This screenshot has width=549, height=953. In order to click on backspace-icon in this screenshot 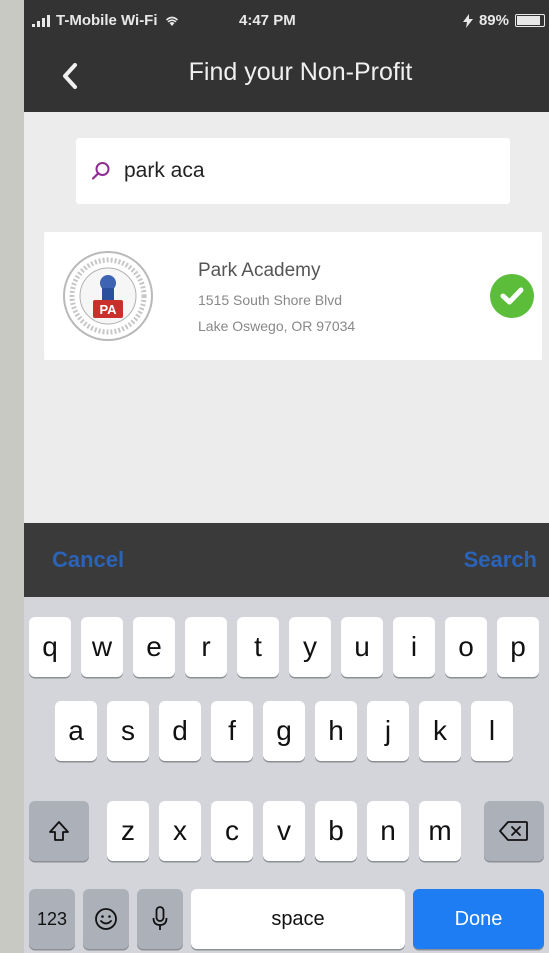, I will do `click(513, 831)`.